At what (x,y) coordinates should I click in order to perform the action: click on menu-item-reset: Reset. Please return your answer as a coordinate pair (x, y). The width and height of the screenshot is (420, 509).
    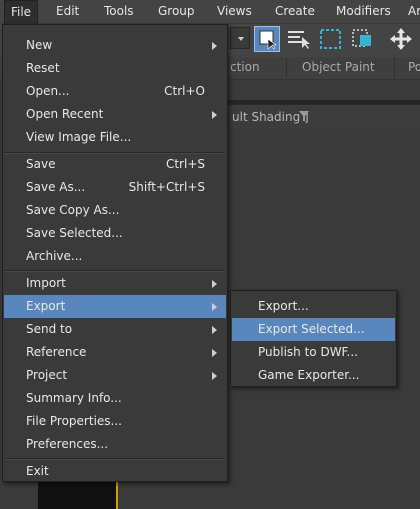
    Looking at the image, I should click on (115, 68).